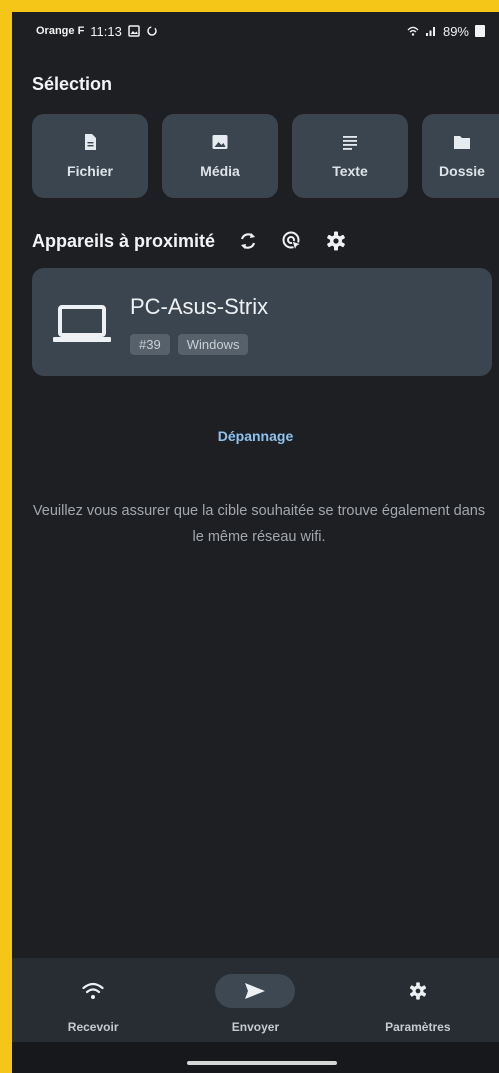 This screenshot has width=499, height=1073. What do you see at coordinates (72, 84) in the screenshot?
I see `selection-title: Sélection` at bounding box center [72, 84].